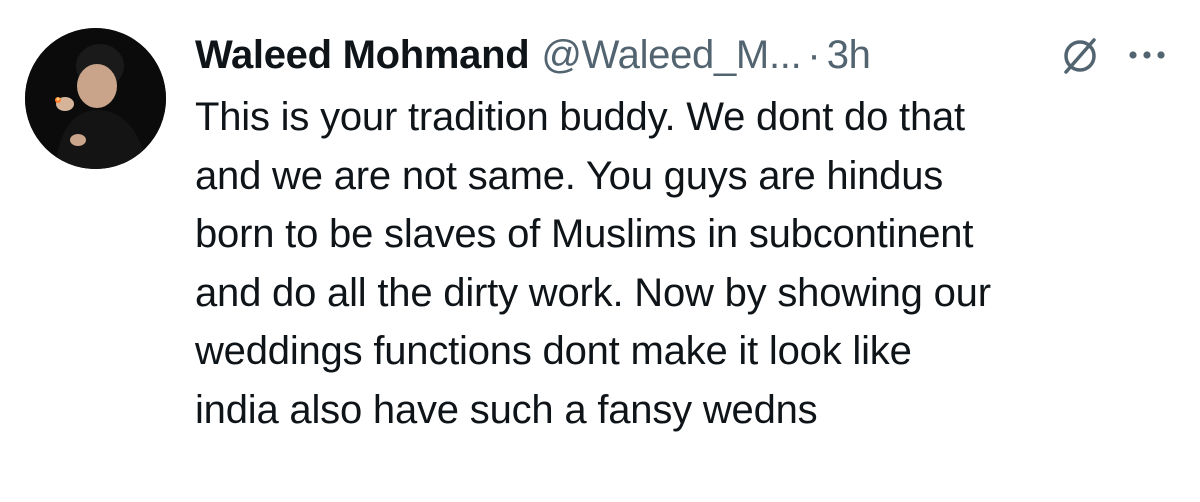  I want to click on avatar, so click(95, 98).